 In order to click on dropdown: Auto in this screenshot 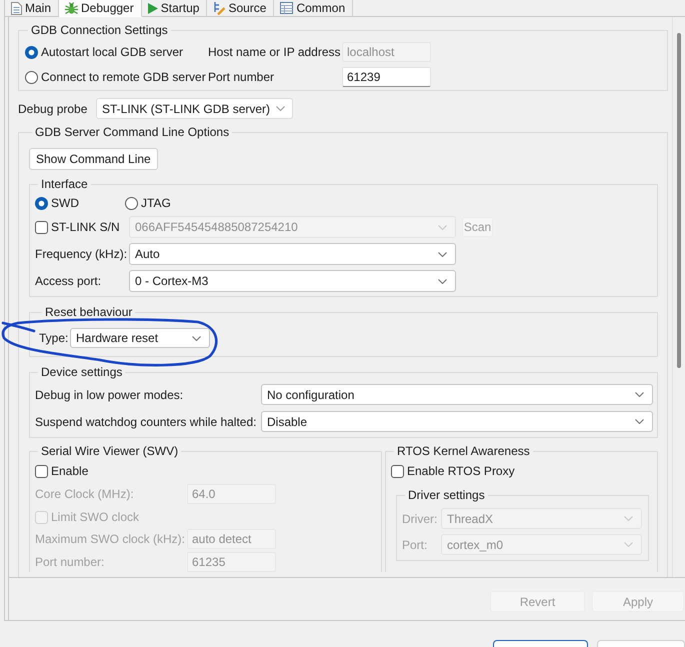, I will do `click(292, 254)`.